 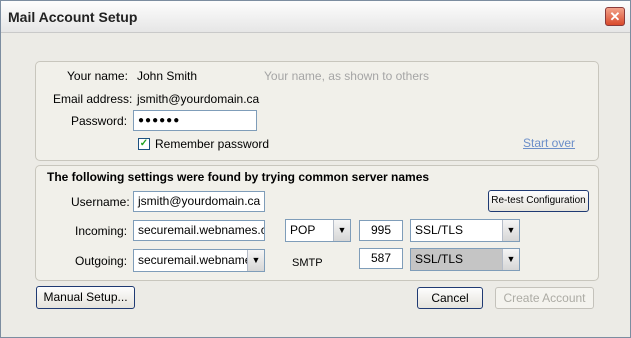 What do you see at coordinates (381, 258) in the screenshot?
I see `outgoing-port-field: 587` at bounding box center [381, 258].